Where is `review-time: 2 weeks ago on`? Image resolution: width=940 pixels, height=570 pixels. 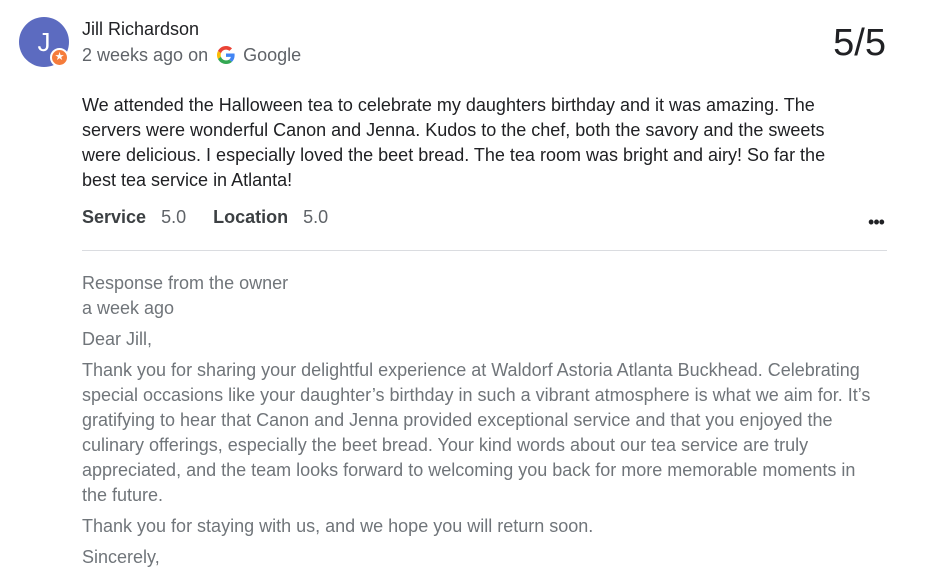 review-time: 2 weeks ago on is located at coordinates (145, 55).